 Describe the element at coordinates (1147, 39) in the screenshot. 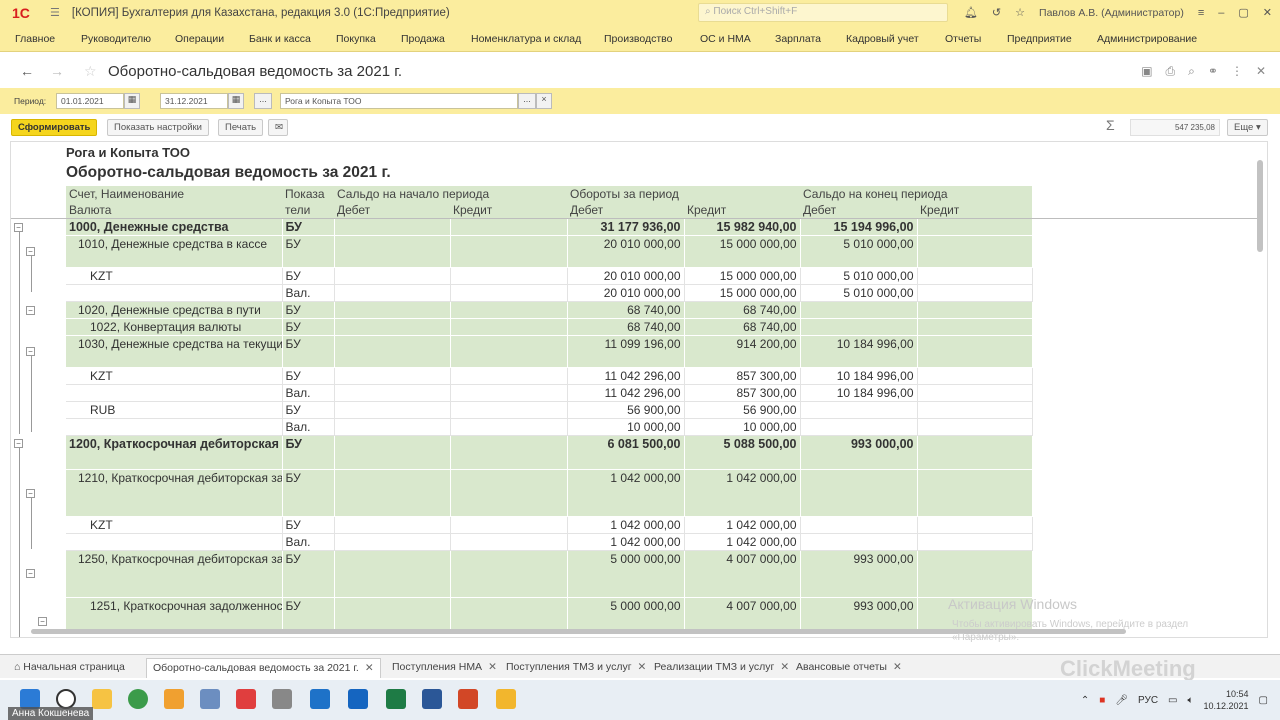

I see `menu-administration: Администрирование` at that location.